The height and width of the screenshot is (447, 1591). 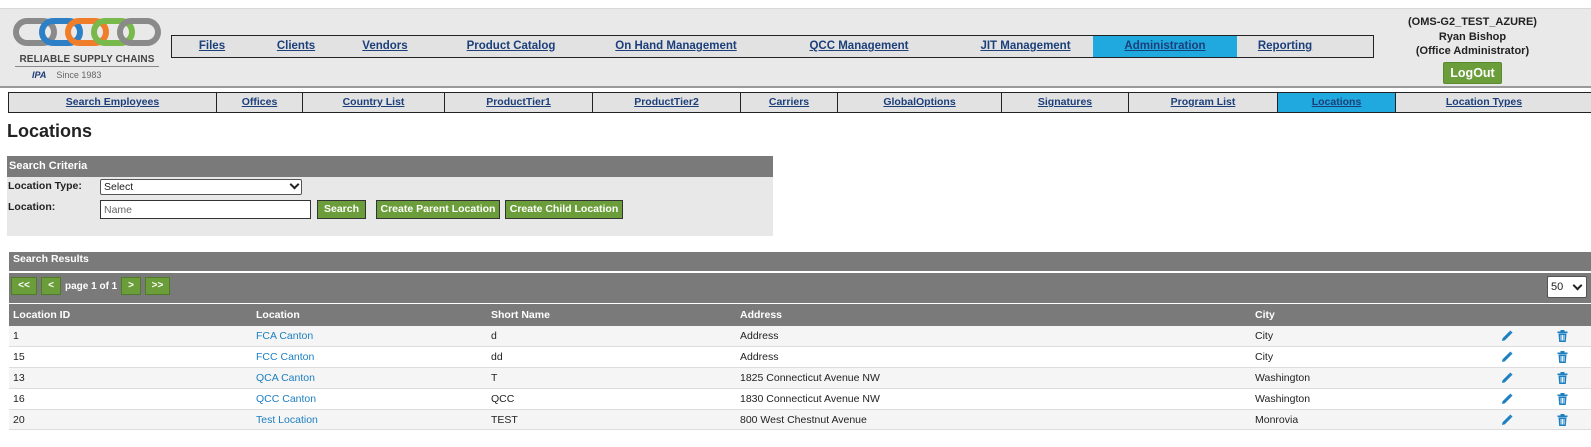 What do you see at coordinates (800, 261) in the screenshot?
I see `search-results-header: Search Results` at bounding box center [800, 261].